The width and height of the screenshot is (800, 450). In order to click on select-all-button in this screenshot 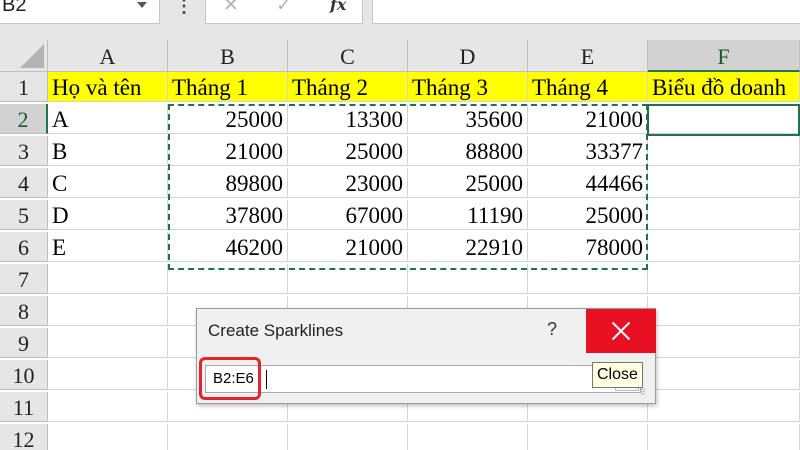, I will do `click(24, 56)`.